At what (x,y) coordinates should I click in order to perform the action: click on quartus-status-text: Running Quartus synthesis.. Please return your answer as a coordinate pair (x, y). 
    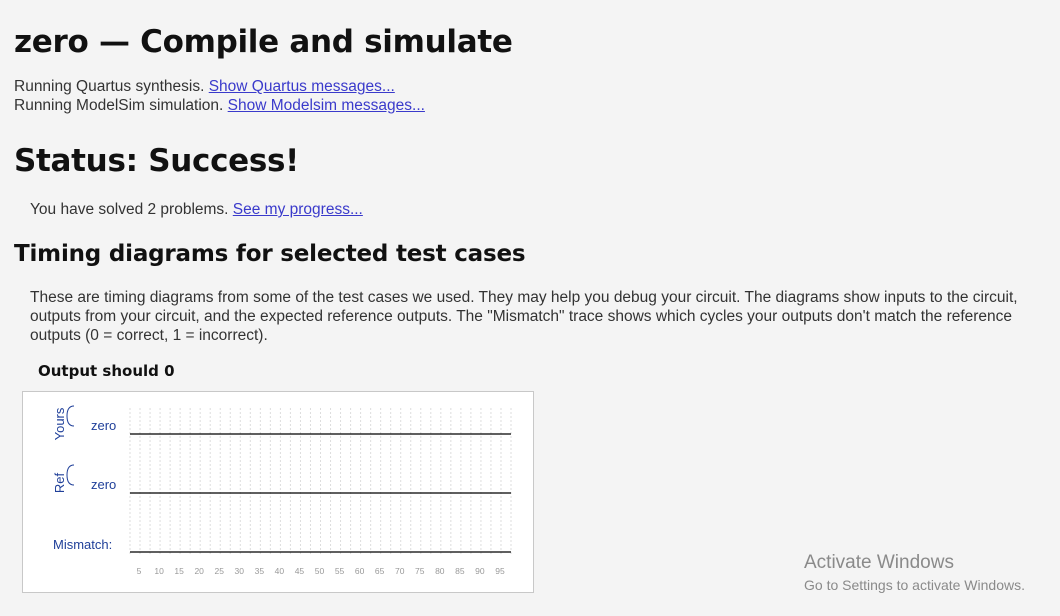
    Looking at the image, I should click on (111, 86).